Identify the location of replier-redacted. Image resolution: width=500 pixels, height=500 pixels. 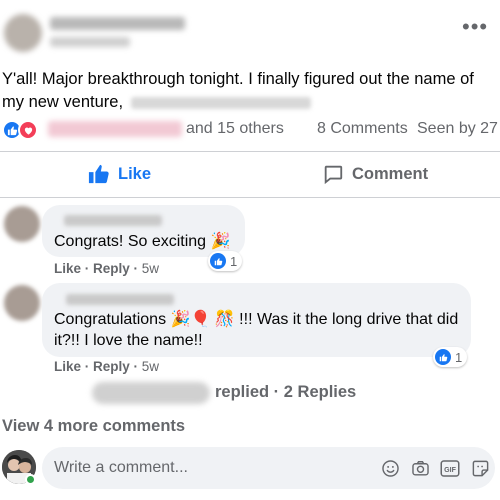
(151, 393).